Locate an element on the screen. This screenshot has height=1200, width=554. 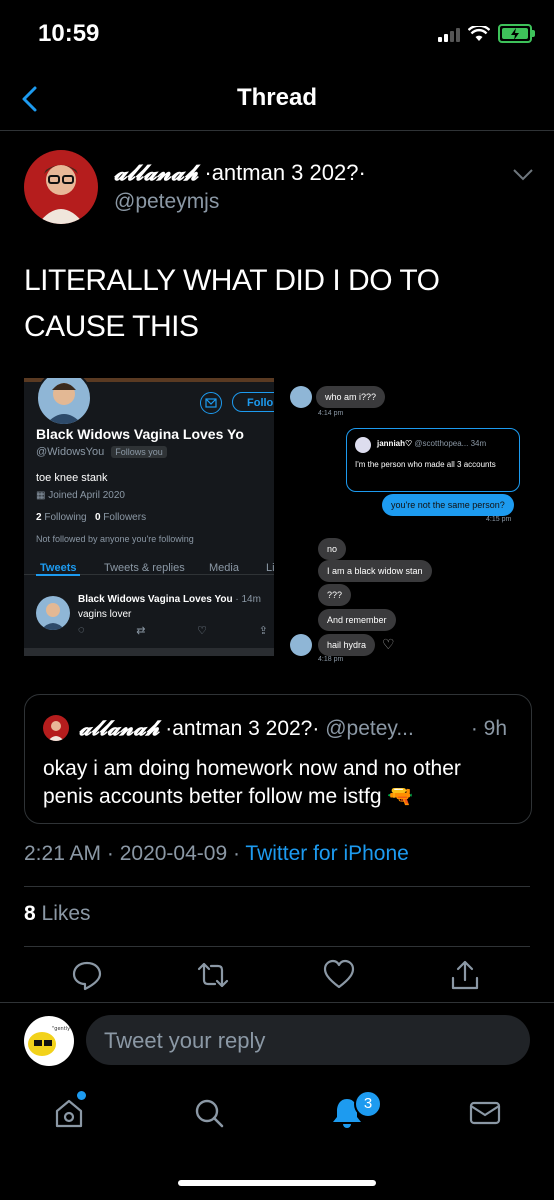
quoted-time: 34m is located at coordinates (478, 443).